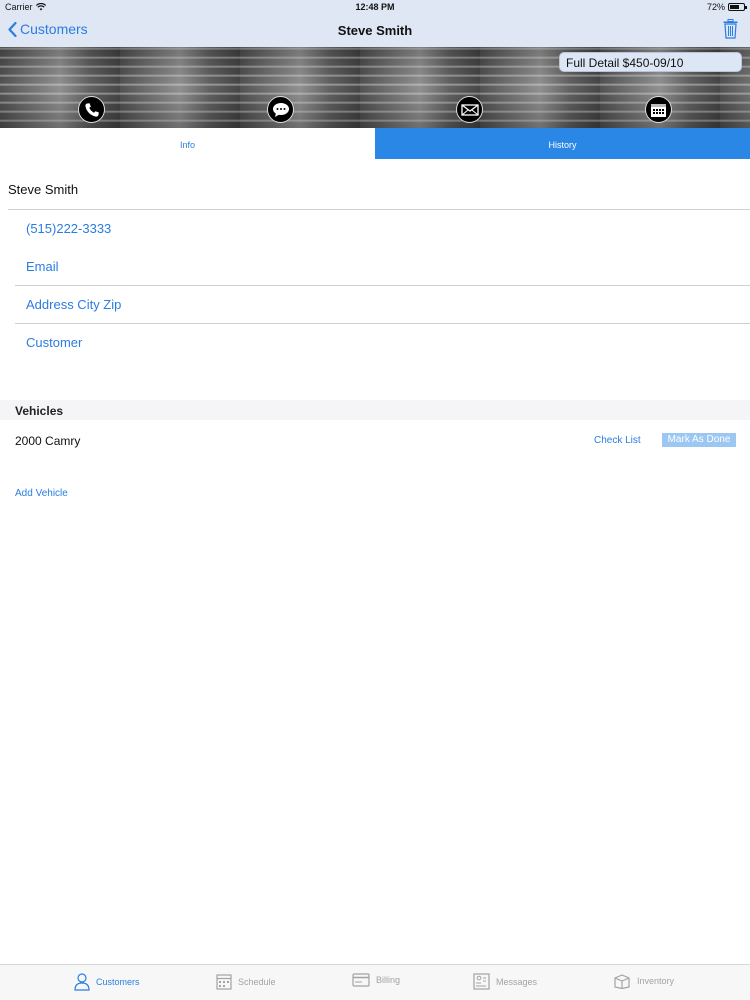 This screenshot has height=1000, width=750. What do you see at coordinates (48, 441) in the screenshot?
I see `vehicle-name: 2000 Camry` at bounding box center [48, 441].